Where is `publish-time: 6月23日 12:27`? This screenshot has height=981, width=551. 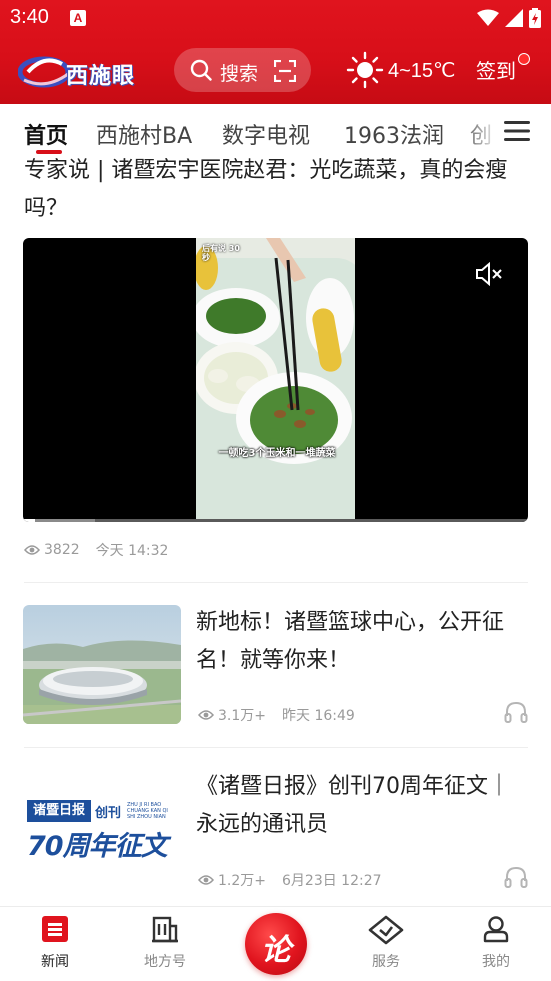
publish-time: 6月23日 12:27 is located at coordinates (332, 881).